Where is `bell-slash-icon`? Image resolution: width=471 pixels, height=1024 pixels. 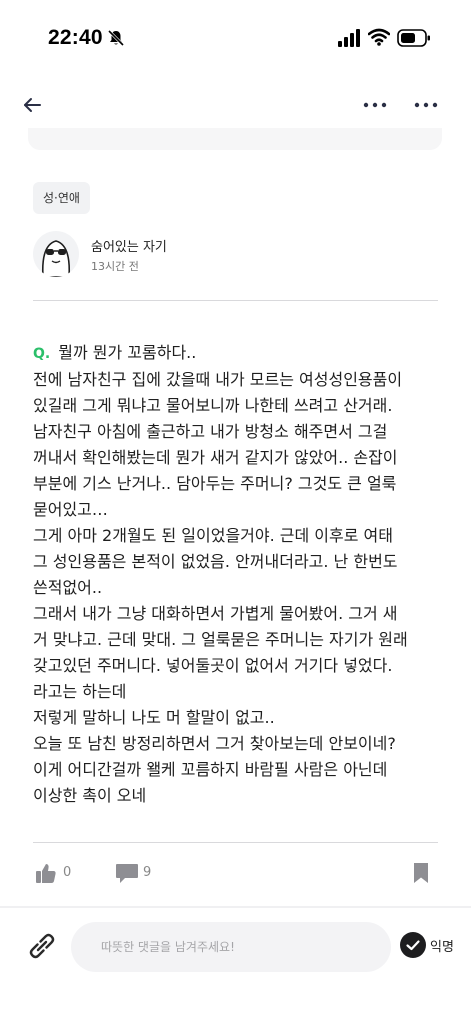
bell-slash-icon is located at coordinates (116, 38).